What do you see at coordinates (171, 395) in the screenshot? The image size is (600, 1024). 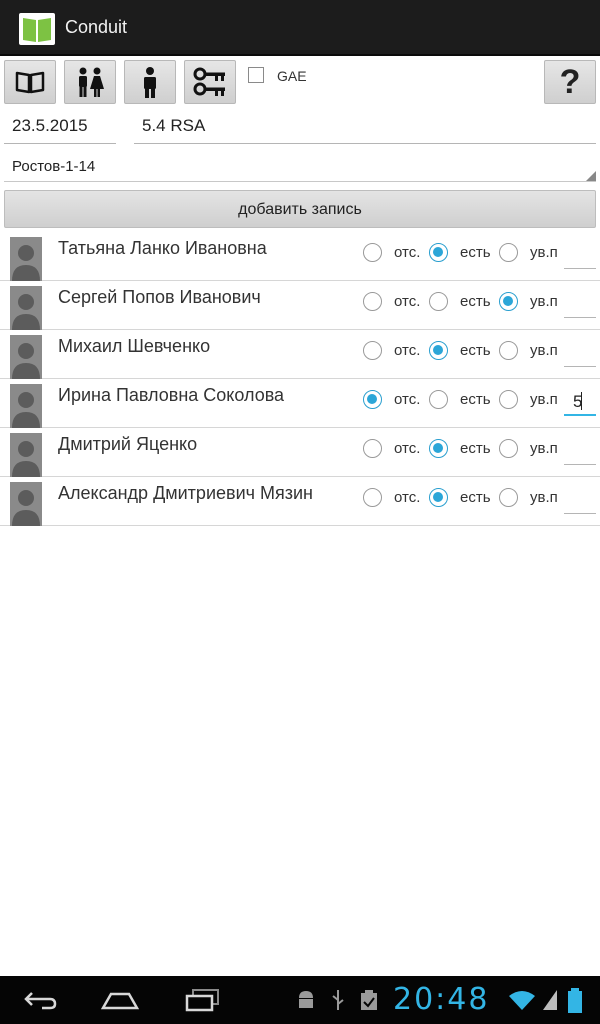 I see `student-name: Ирина Павловна Соколова` at bounding box center [171, 395].